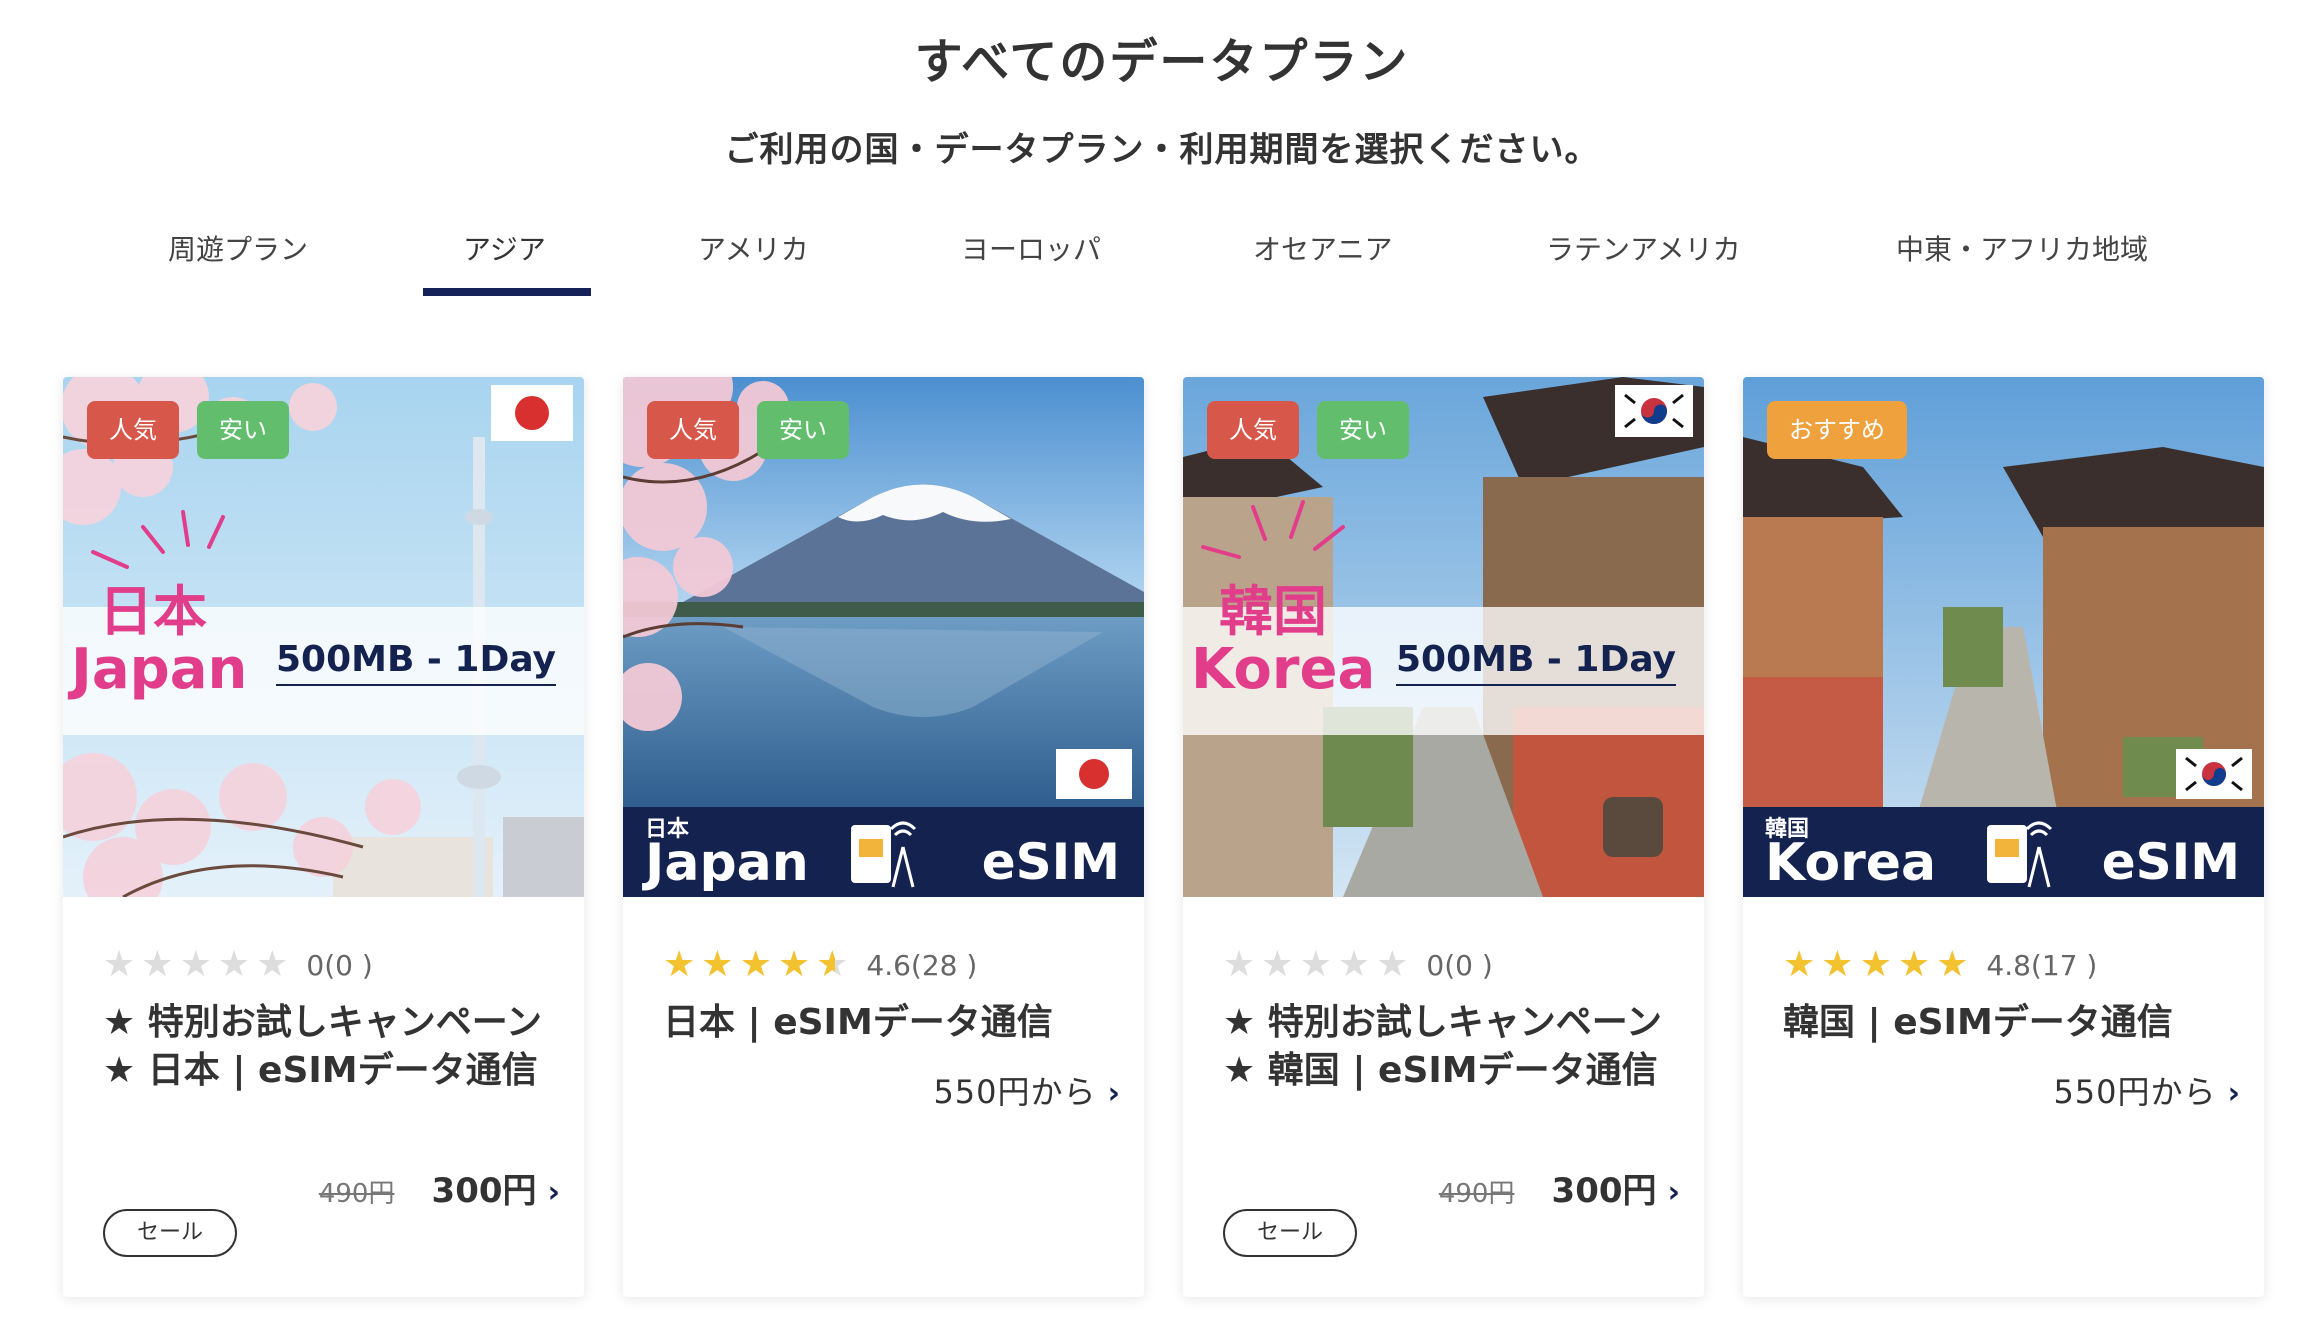 The image size is (2324, 1322). What do you see at coordinates (727, 863) in the screenshot?
I see `banner-country-en: Japan` at bounding box center [727, 863].